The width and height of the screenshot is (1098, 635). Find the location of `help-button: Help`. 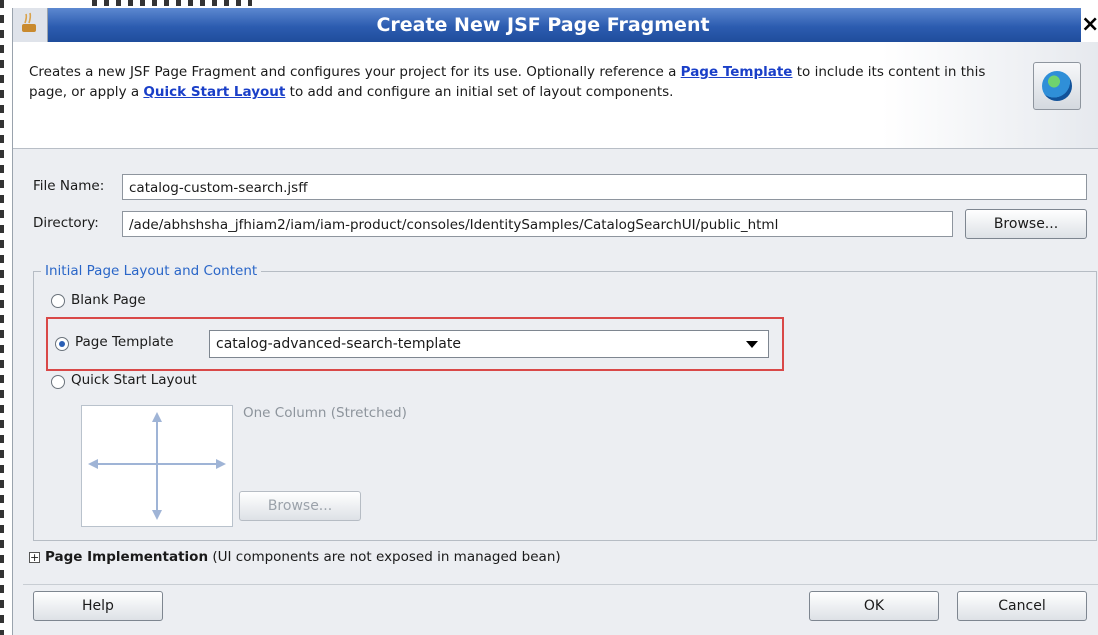

help-button: Help is located at coordinates (98, 606).